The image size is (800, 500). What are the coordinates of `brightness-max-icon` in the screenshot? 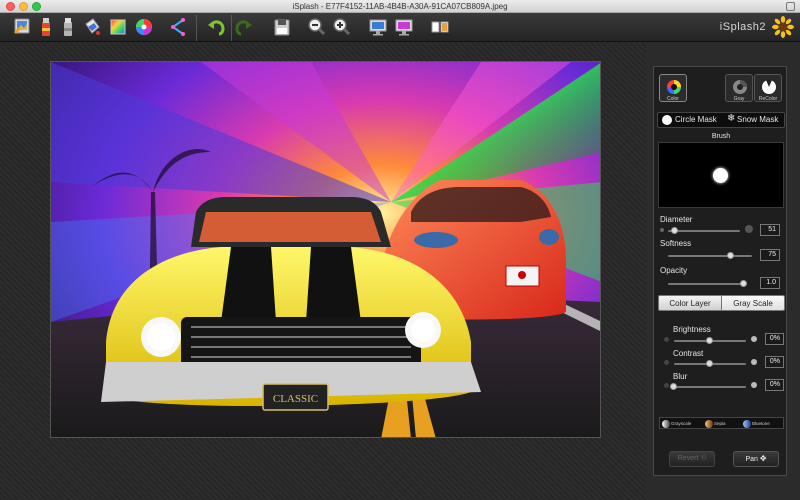 It's located at (754, 339).